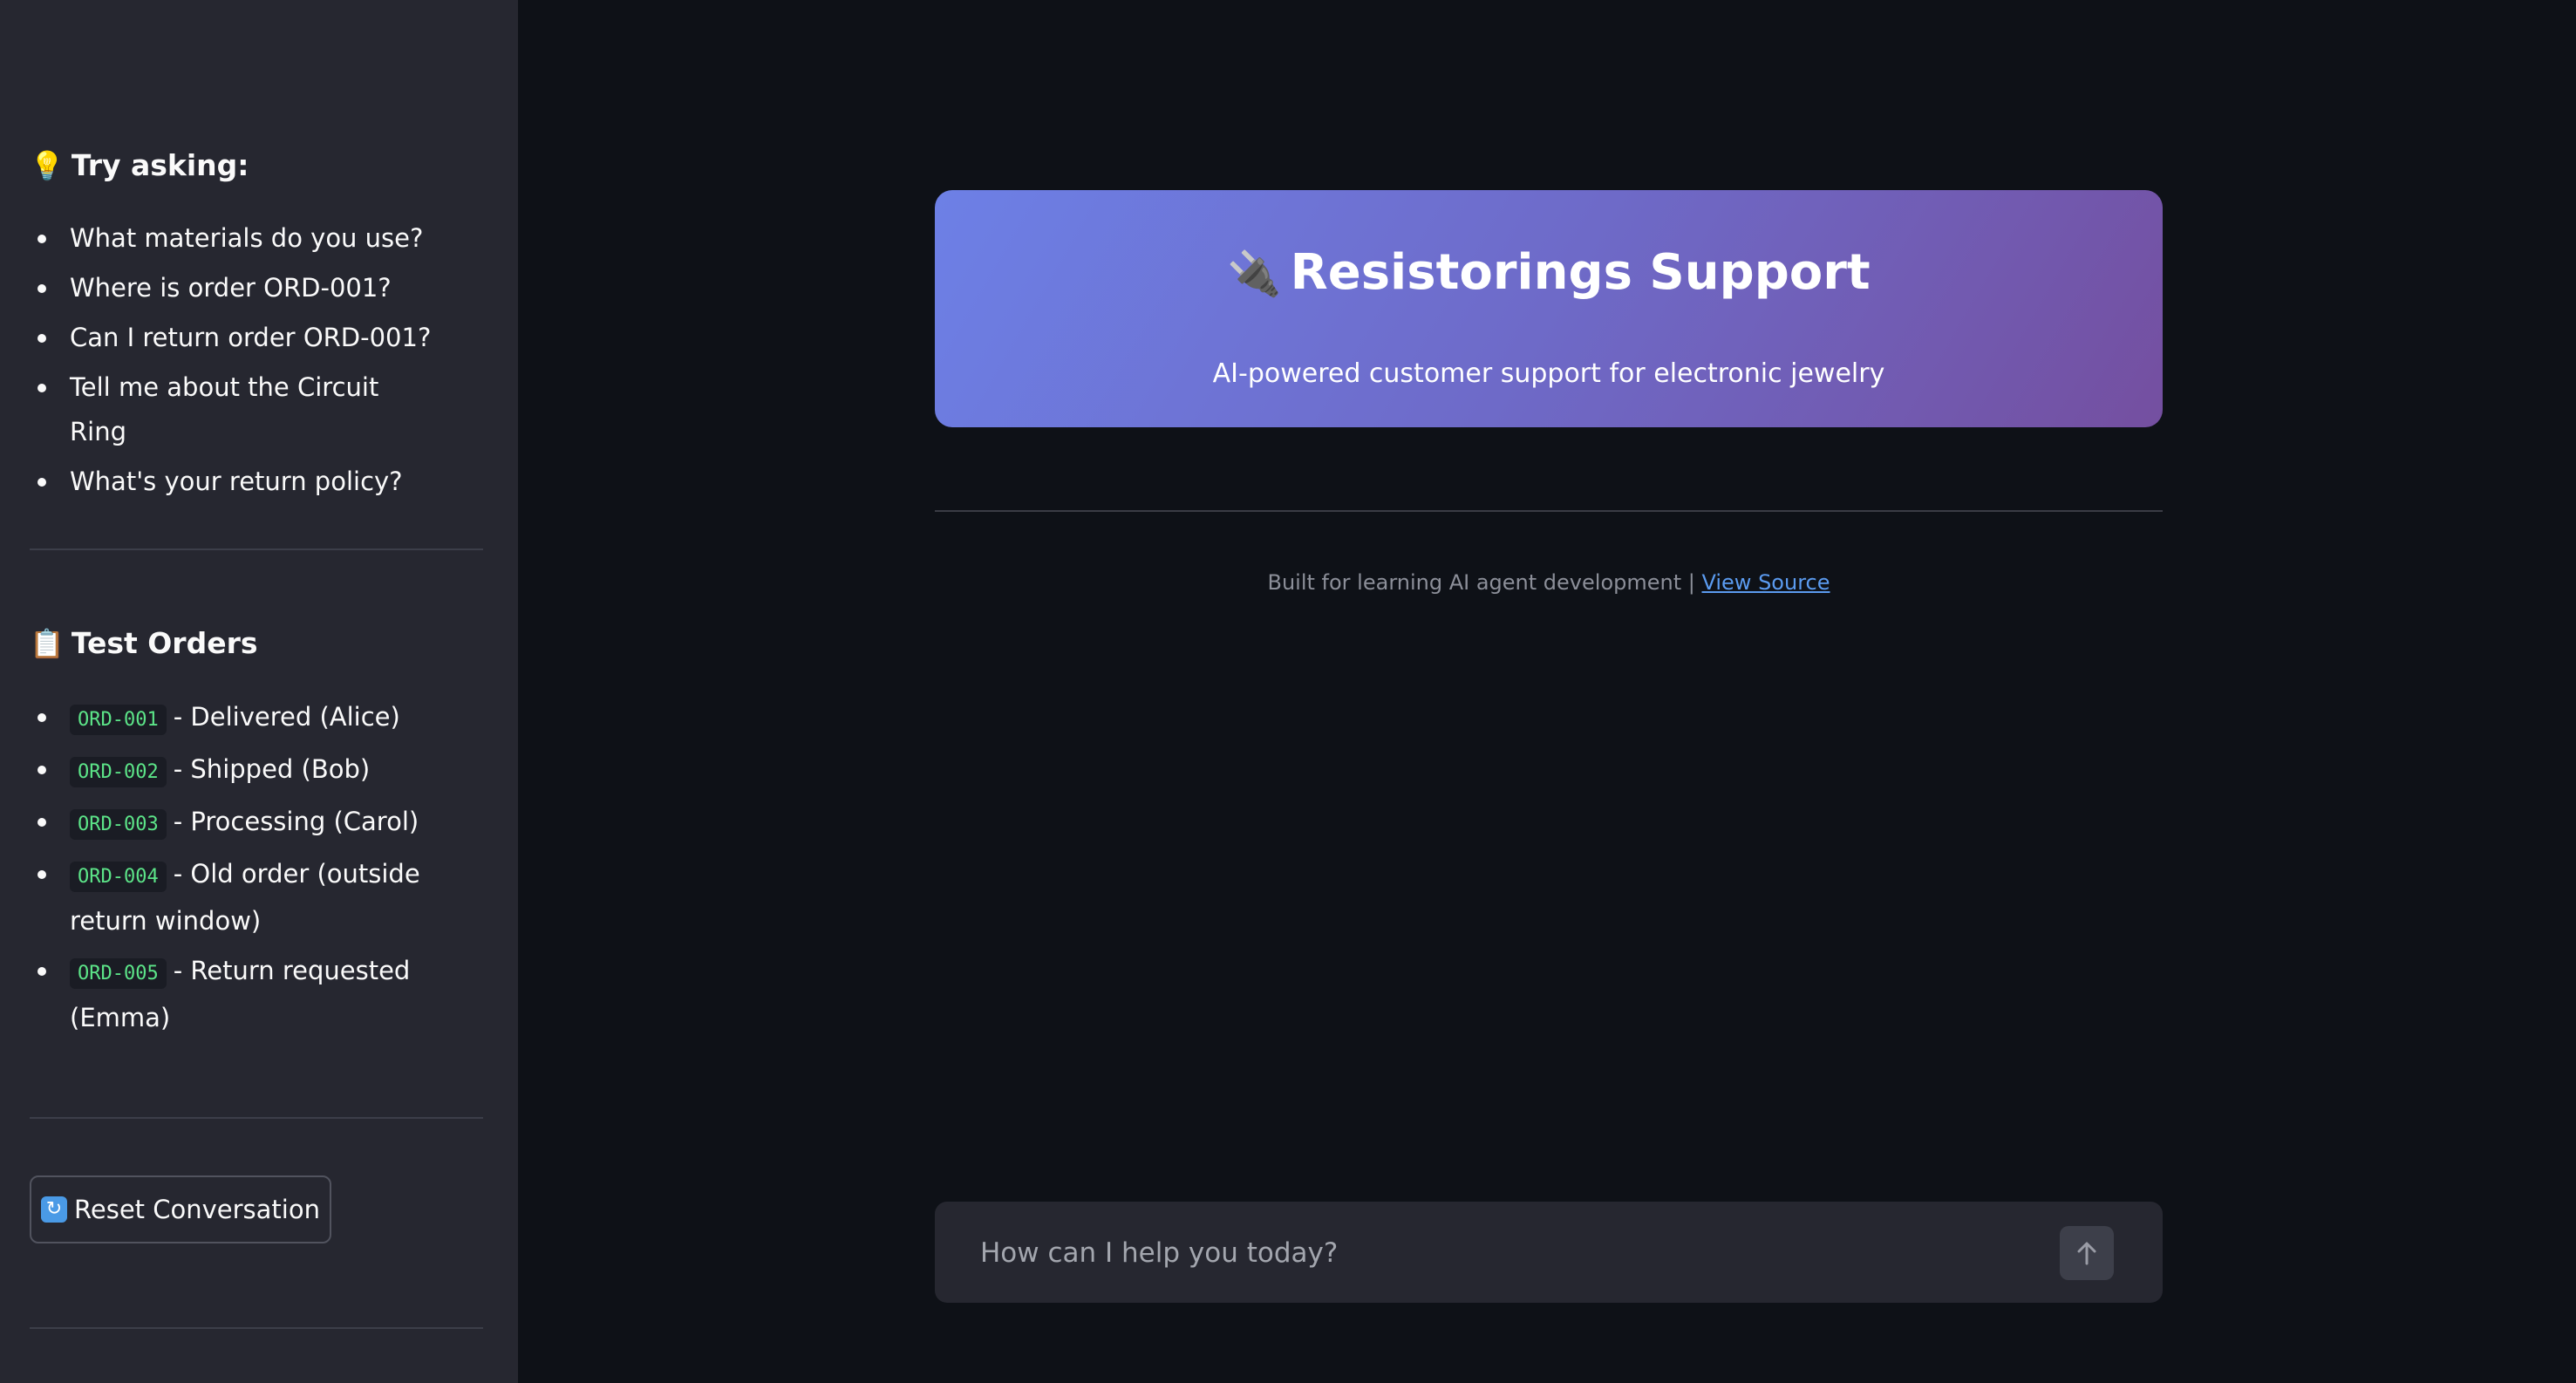  I want to click on order-item: ORD-003- Processing (Carol), so click(235, 823).